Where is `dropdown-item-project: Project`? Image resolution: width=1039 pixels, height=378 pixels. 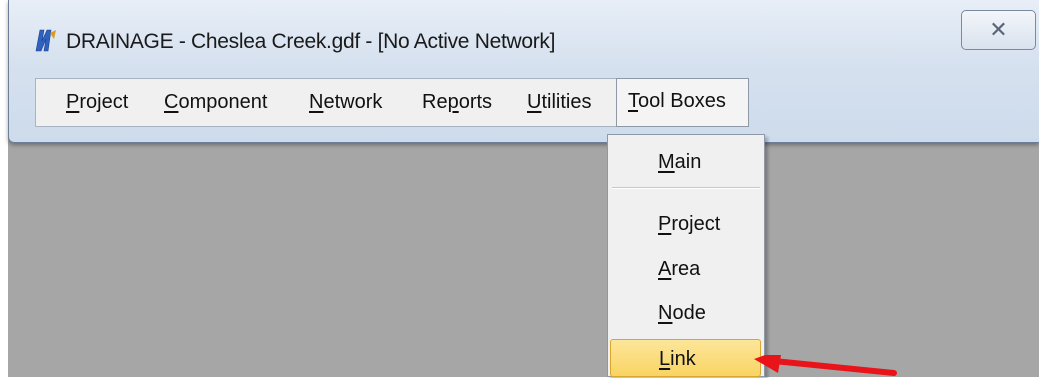 dropdown-item-project: Project is located at coordinates (686, 224).